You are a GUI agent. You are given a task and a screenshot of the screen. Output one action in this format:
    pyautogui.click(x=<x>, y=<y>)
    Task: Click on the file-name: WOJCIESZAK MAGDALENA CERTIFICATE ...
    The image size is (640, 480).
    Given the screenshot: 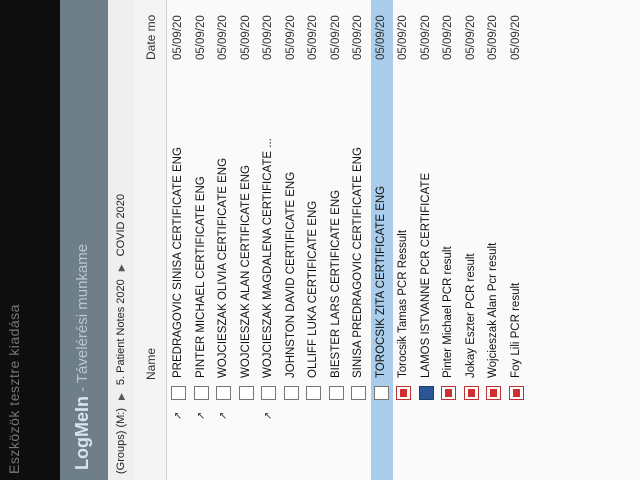 What is the action you would take?
    pyautogui.click(x=268, y=258)
    